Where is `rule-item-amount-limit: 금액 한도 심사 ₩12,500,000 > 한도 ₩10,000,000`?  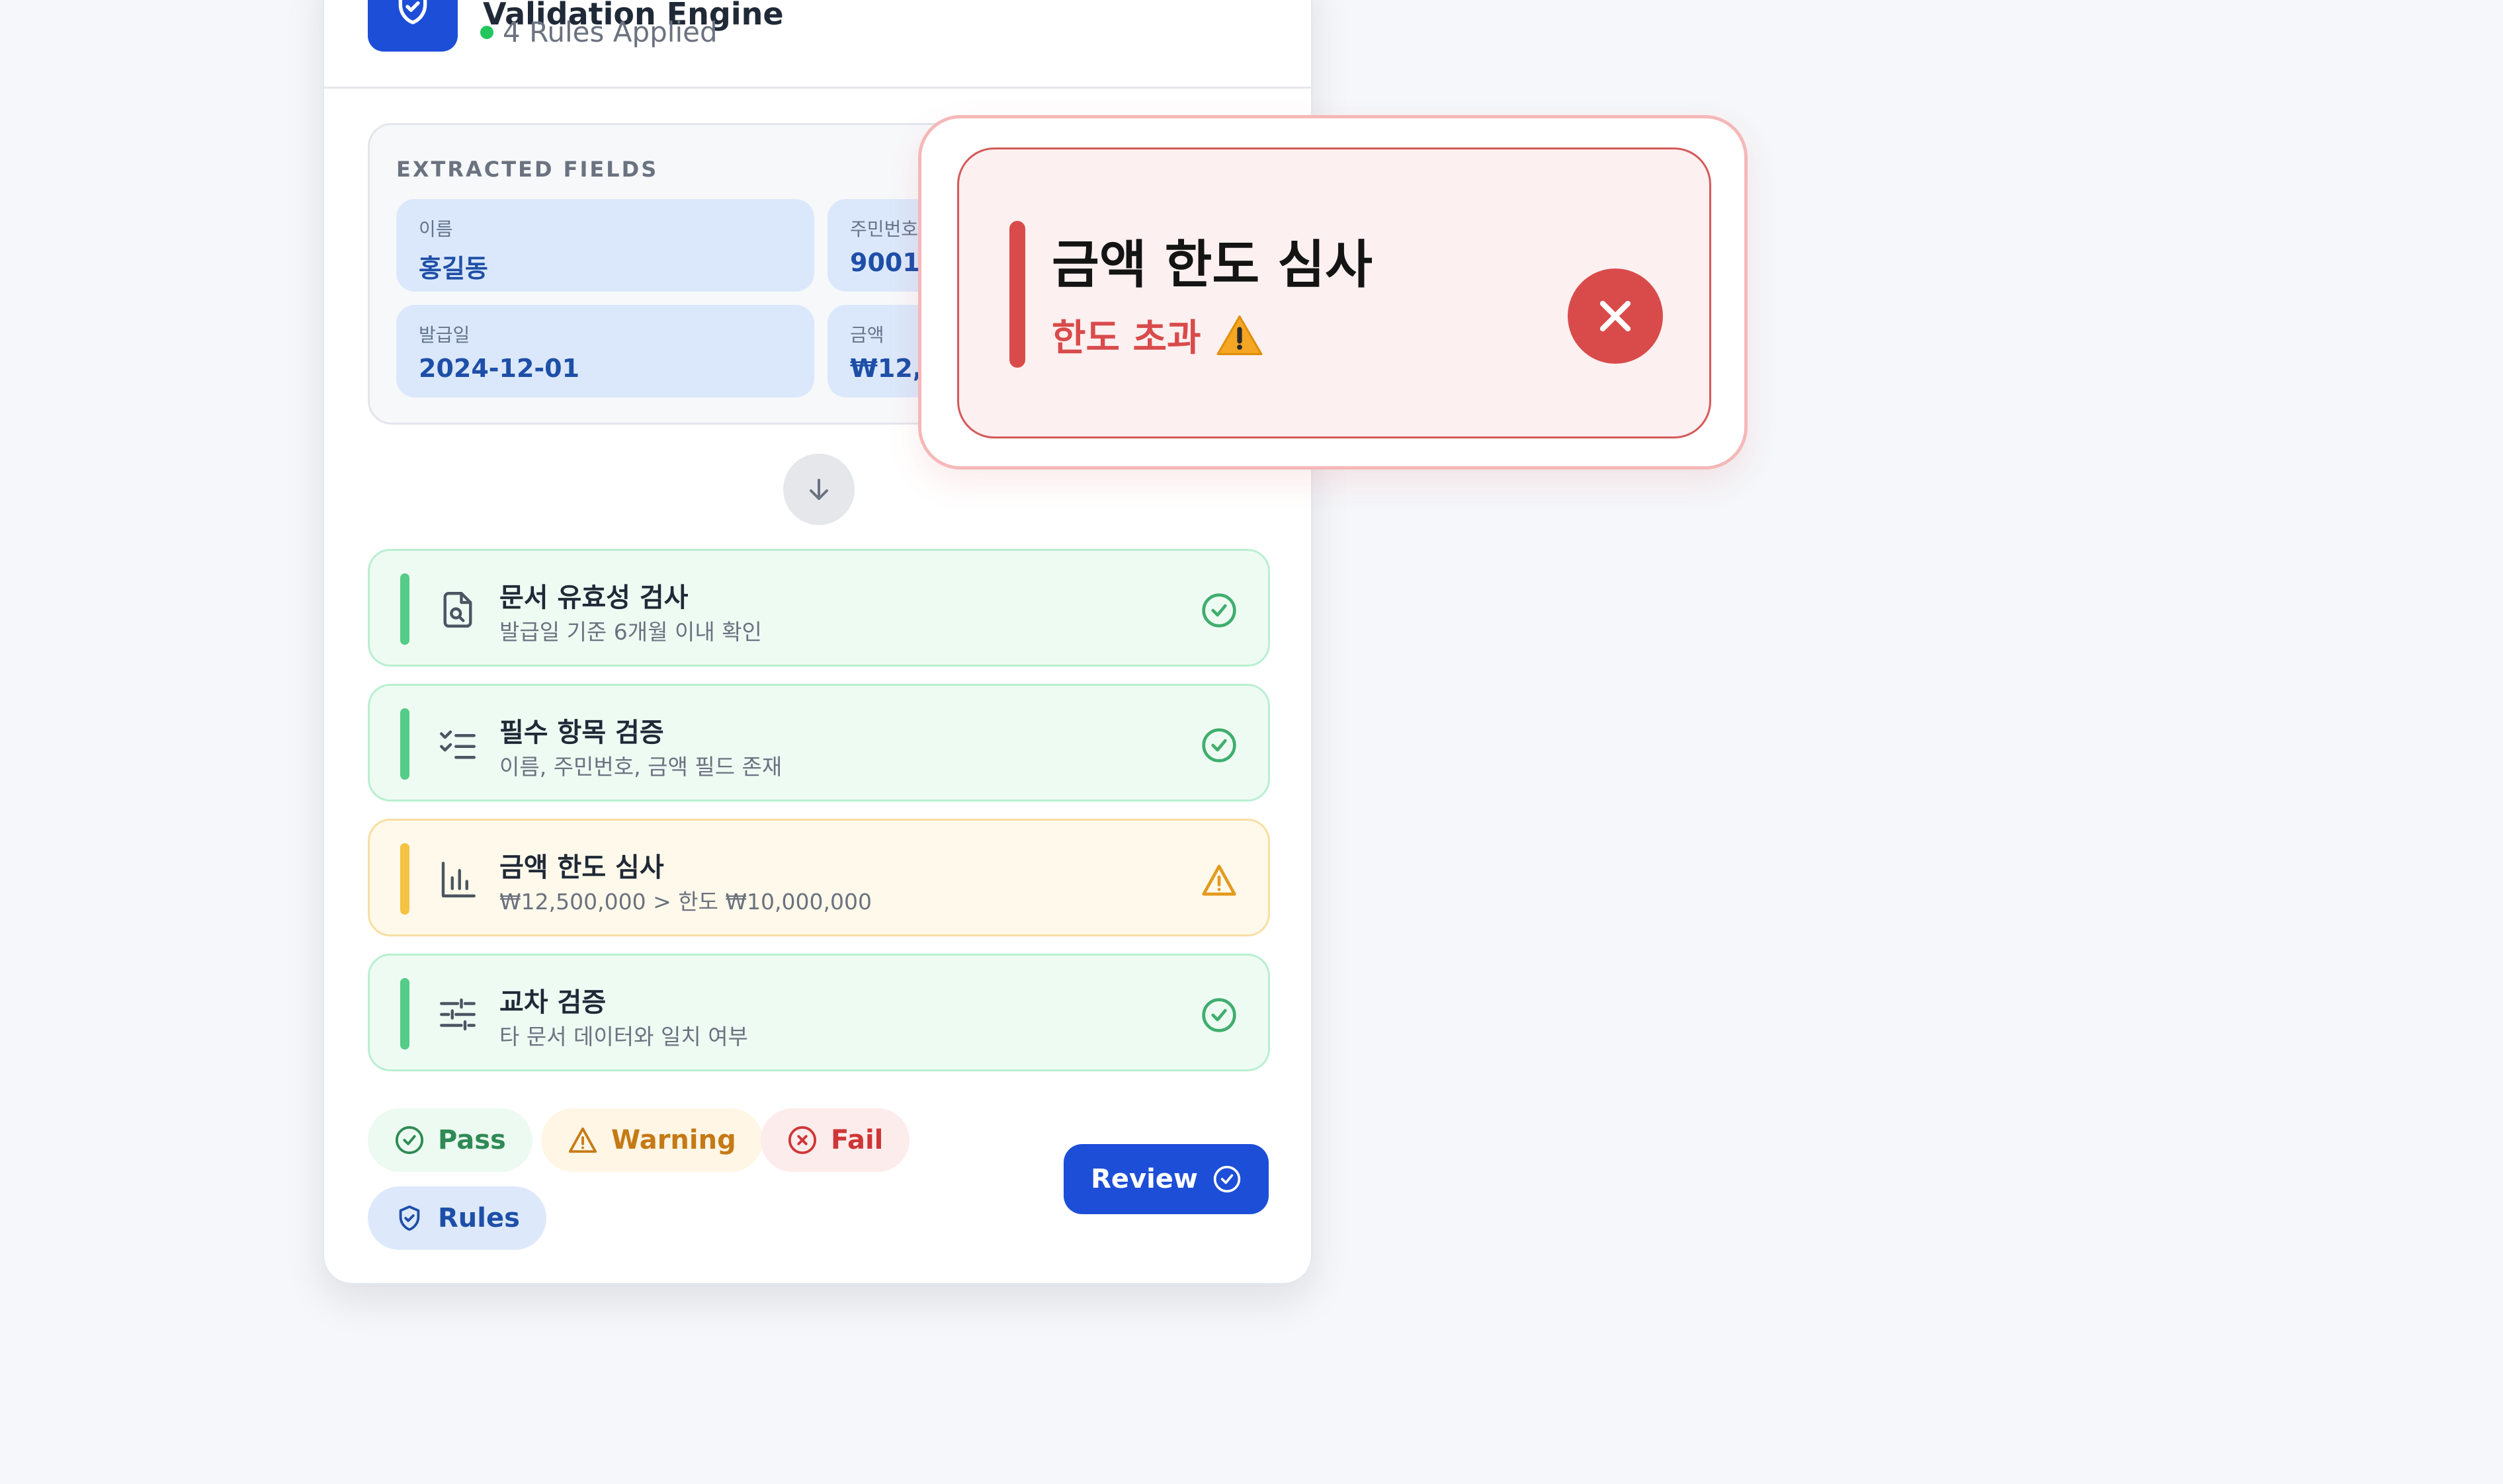 rule-item-amount-limit: 금액 한도 심사 ₩12,500,000 > 한도 ₩10,000,000 is located at coordinates (819, 878).